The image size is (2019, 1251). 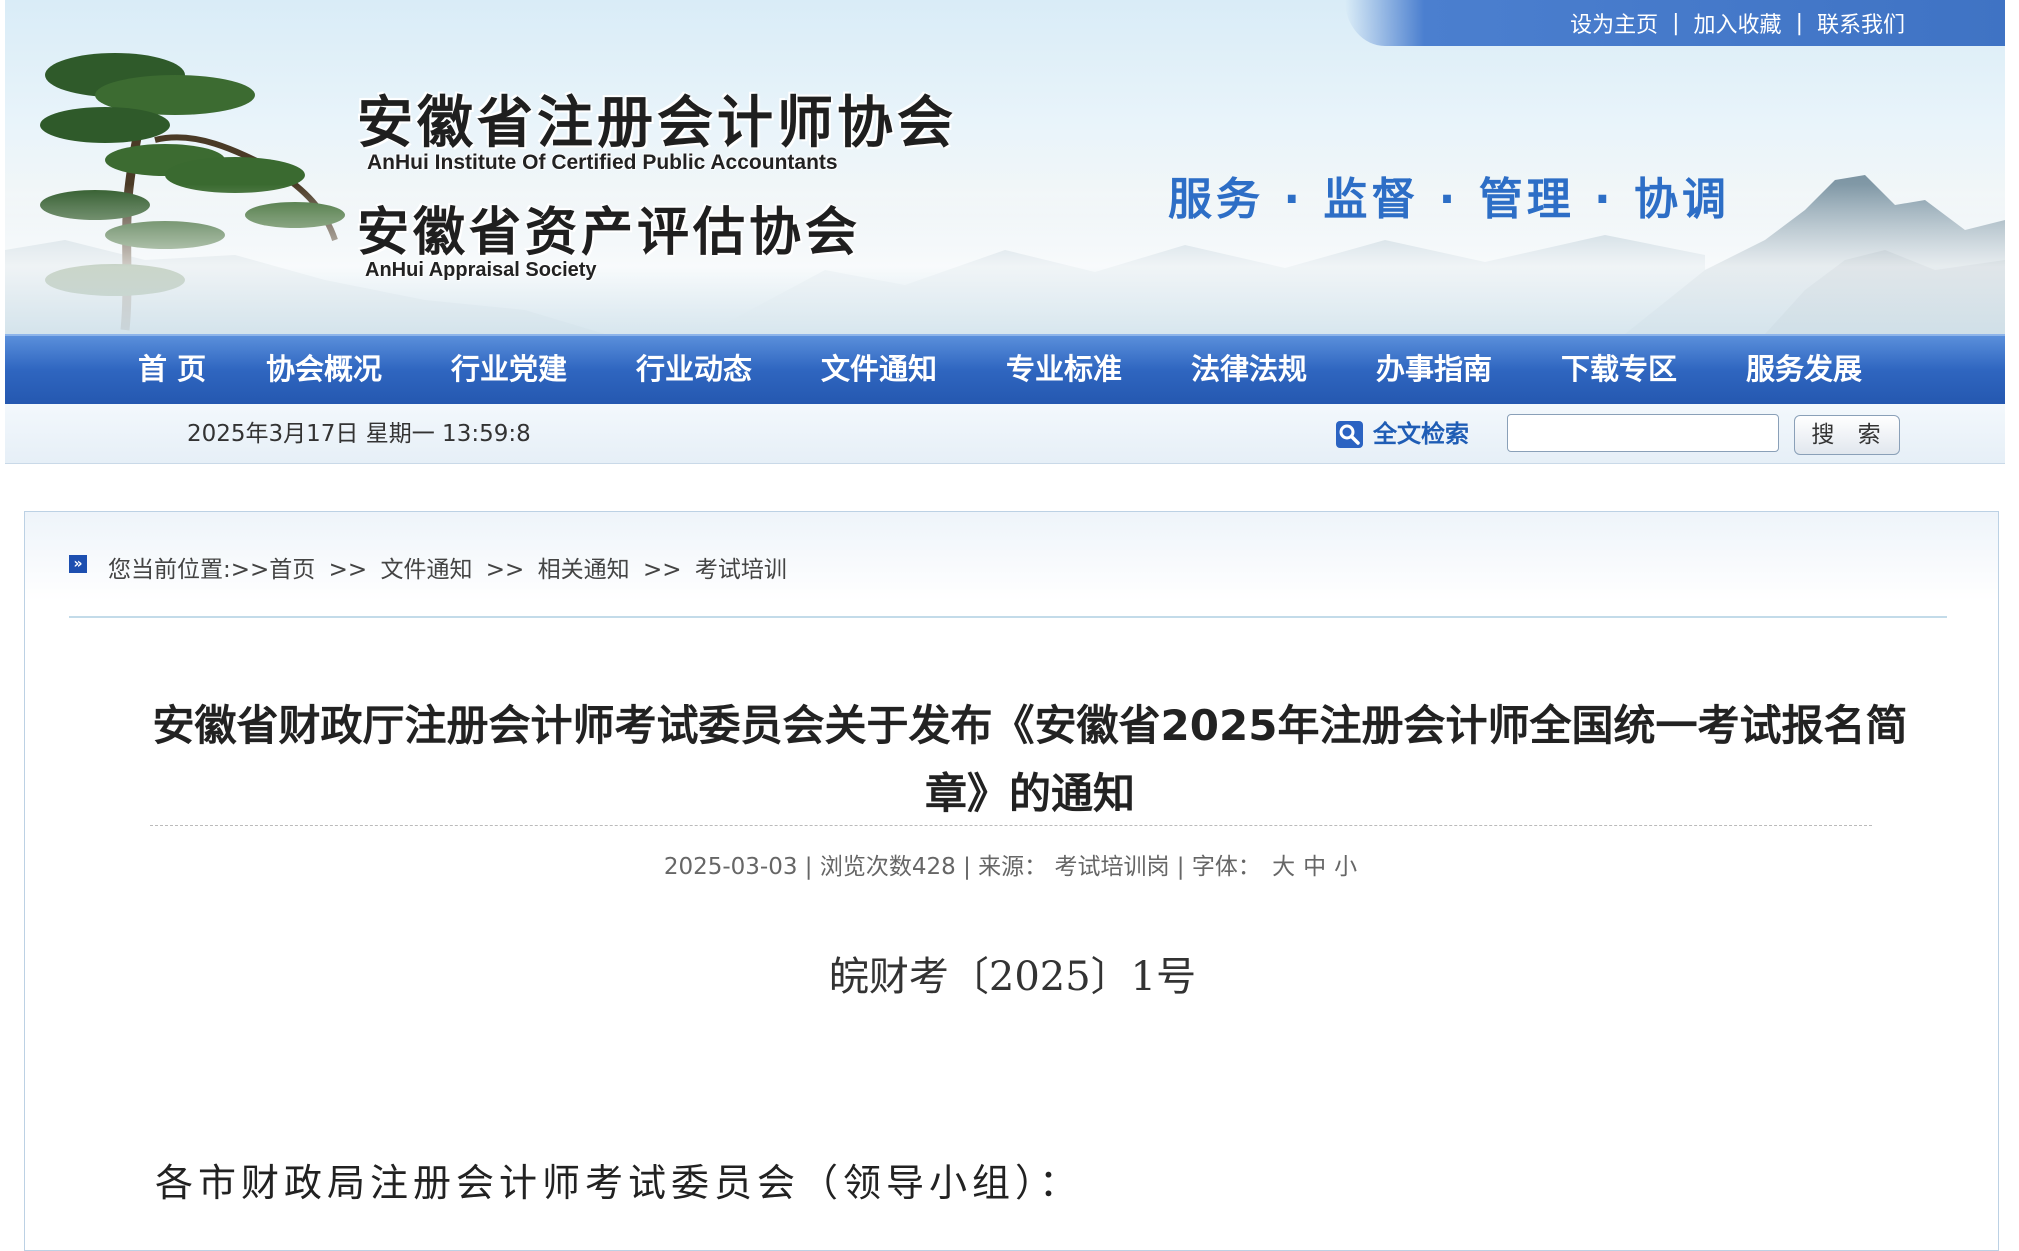 What do you see at coordinates (584, 570) in the screenshot?
I see `breadcrumb-item-related: 相关通知` at bounding box center [584, 570].